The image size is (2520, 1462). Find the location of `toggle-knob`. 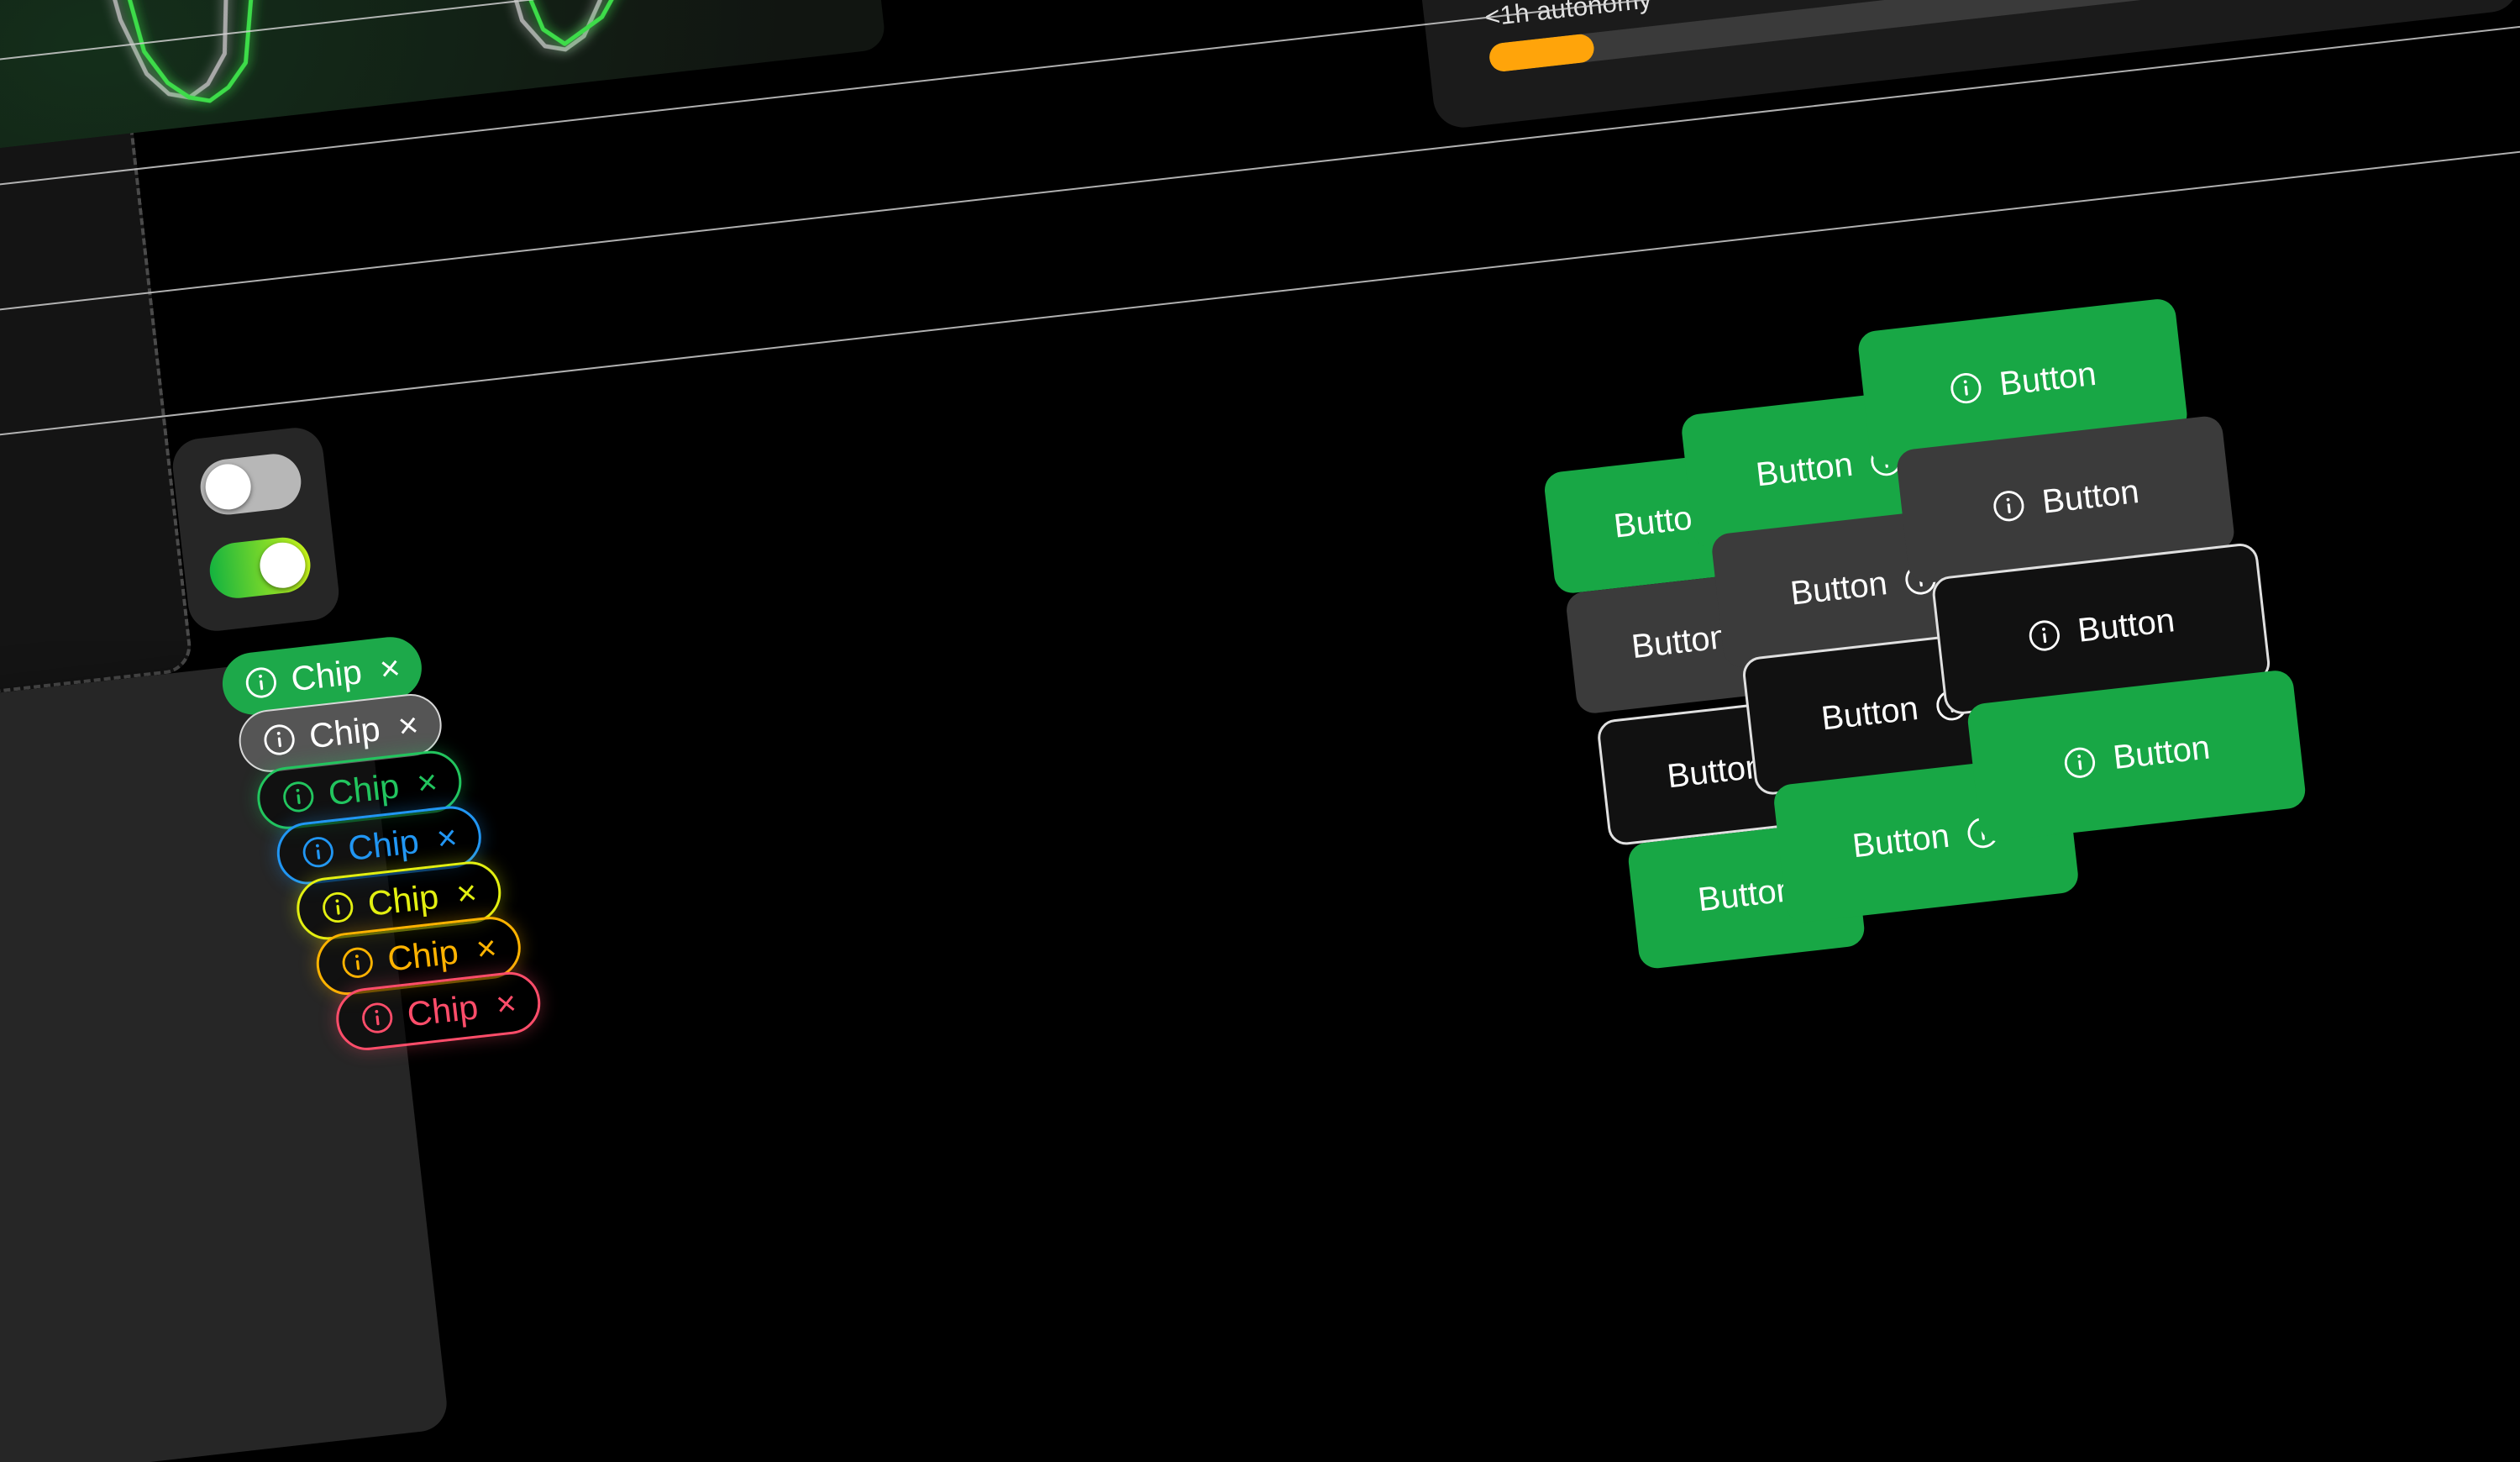

toggle-knob is located at coordinates (282, 565).